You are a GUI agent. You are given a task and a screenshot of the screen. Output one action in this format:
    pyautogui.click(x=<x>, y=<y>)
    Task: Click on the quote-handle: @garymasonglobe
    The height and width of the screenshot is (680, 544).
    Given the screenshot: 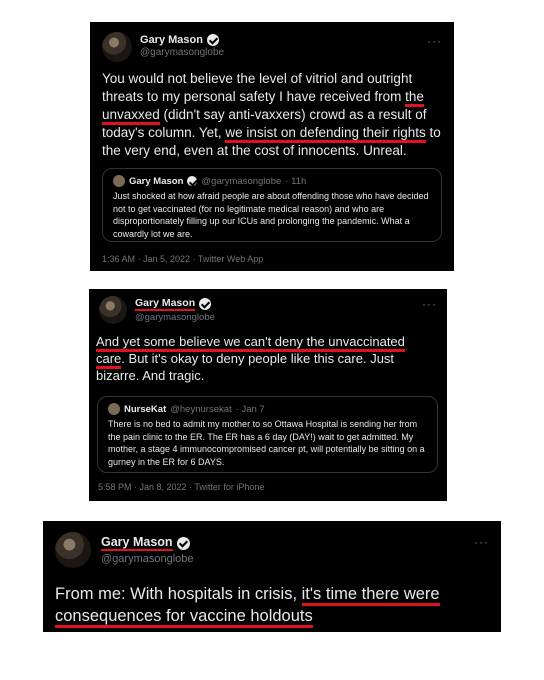 What is the action you would take?
    pyautogui.click(x=241, y=181)
    